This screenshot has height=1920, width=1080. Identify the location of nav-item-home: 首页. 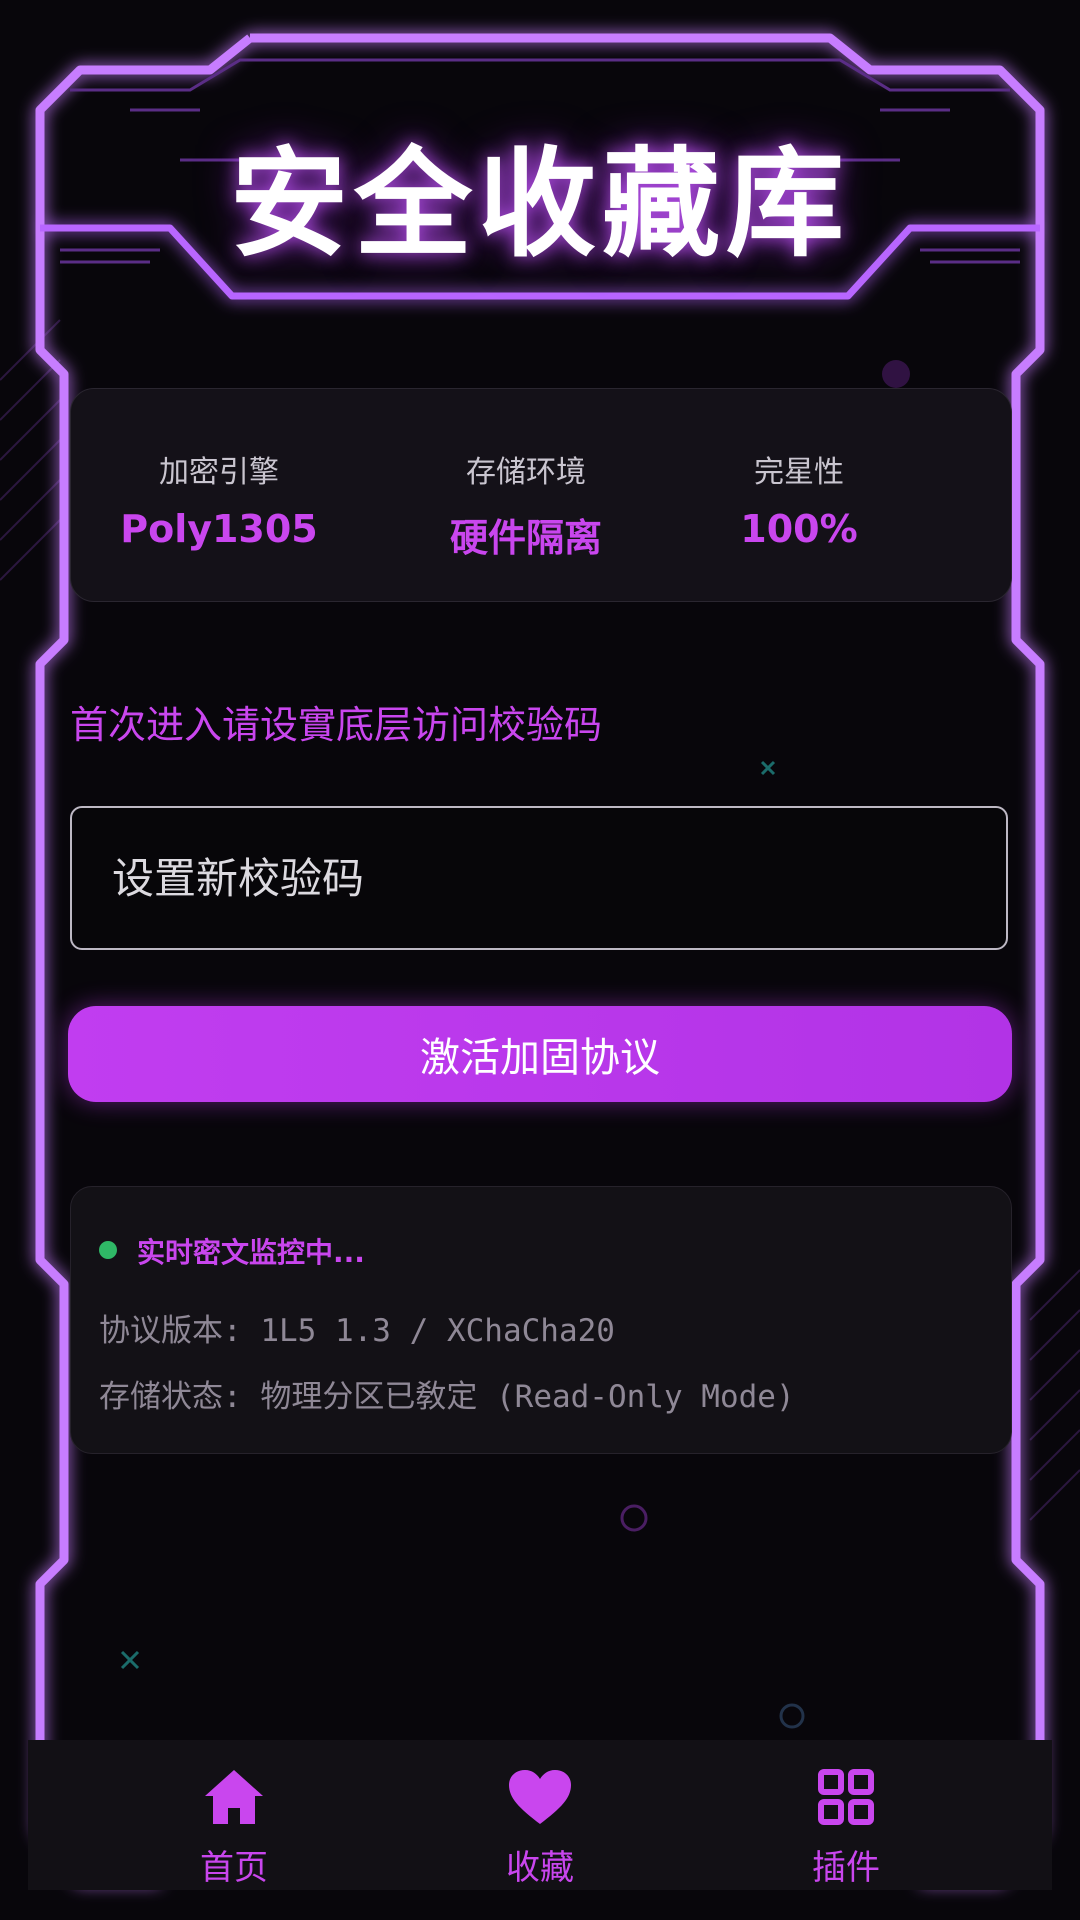
(234, 1828).